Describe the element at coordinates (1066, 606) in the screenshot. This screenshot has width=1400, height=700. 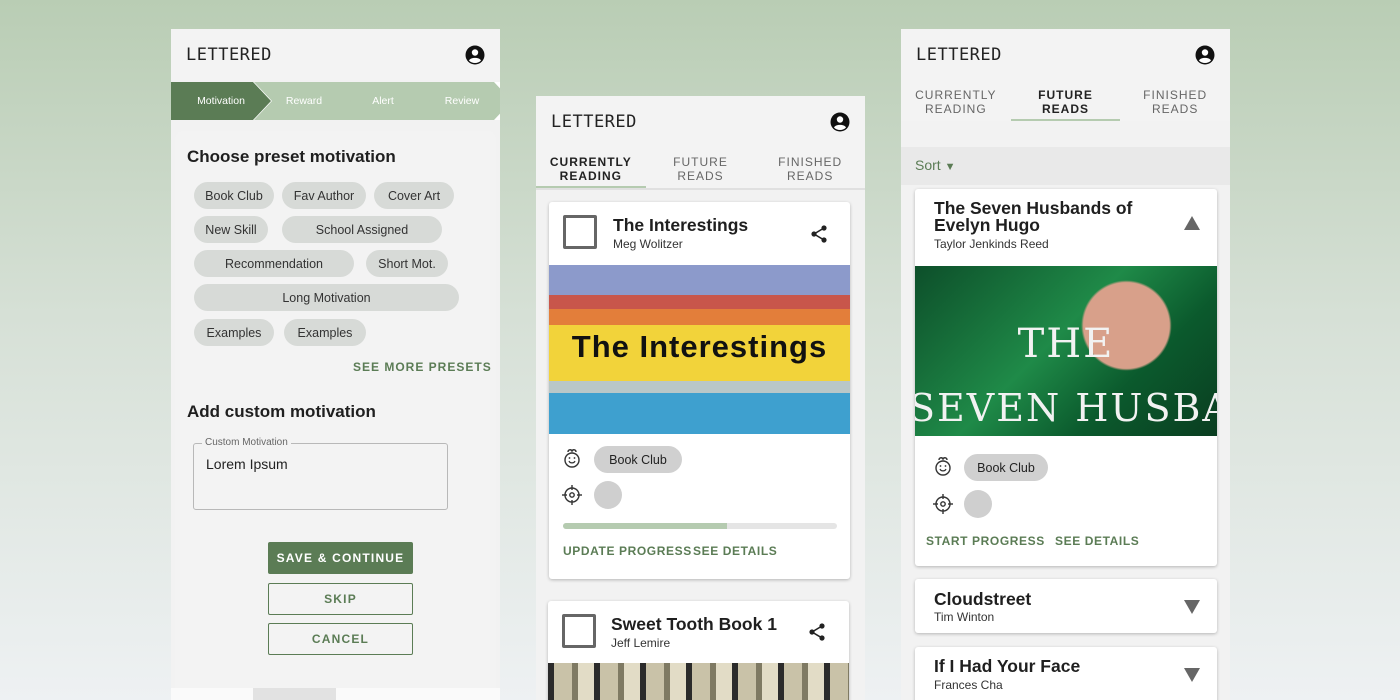
I see `book-card-collapsed: Cloudstreet Tim Winton` at that location.